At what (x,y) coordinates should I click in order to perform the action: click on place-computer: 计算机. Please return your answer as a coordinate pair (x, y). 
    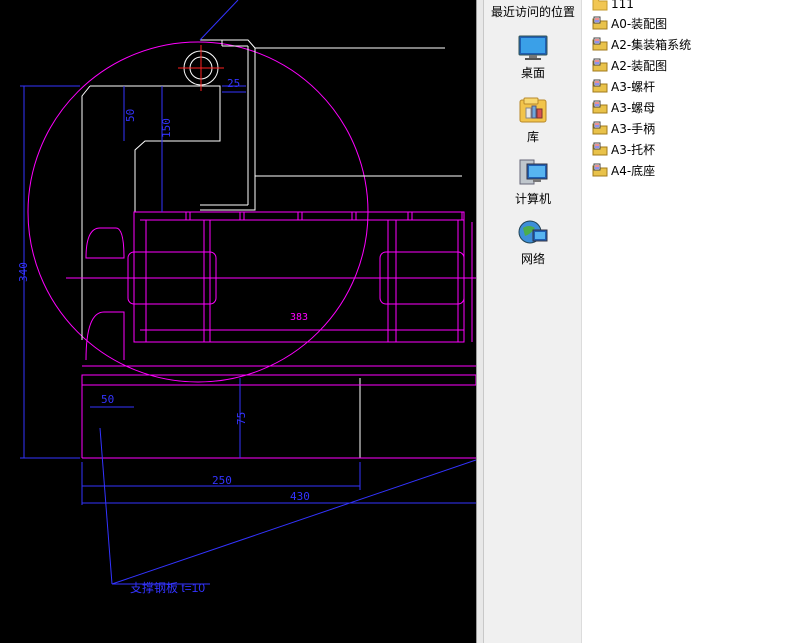
    Looking at the image, I should click on (533, 182).